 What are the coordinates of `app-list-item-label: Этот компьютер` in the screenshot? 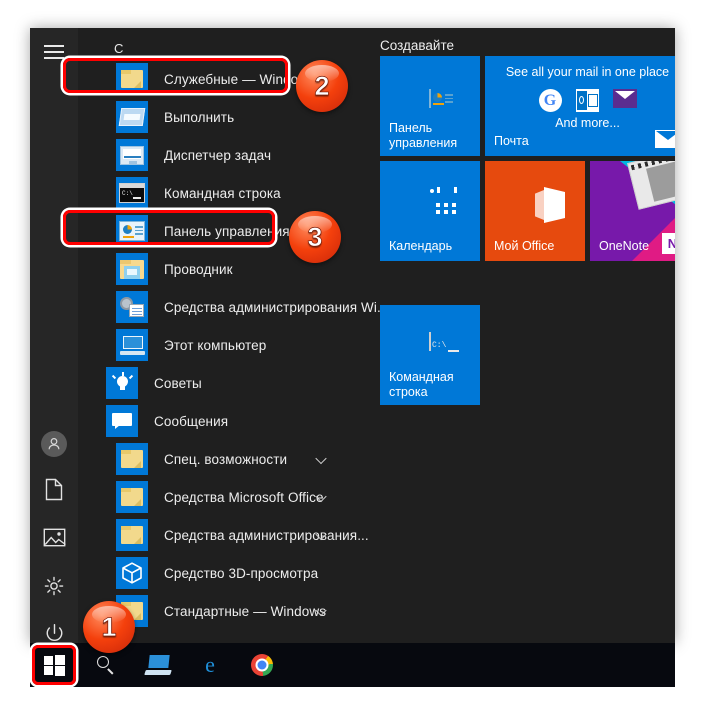 It's located at (215, 345).